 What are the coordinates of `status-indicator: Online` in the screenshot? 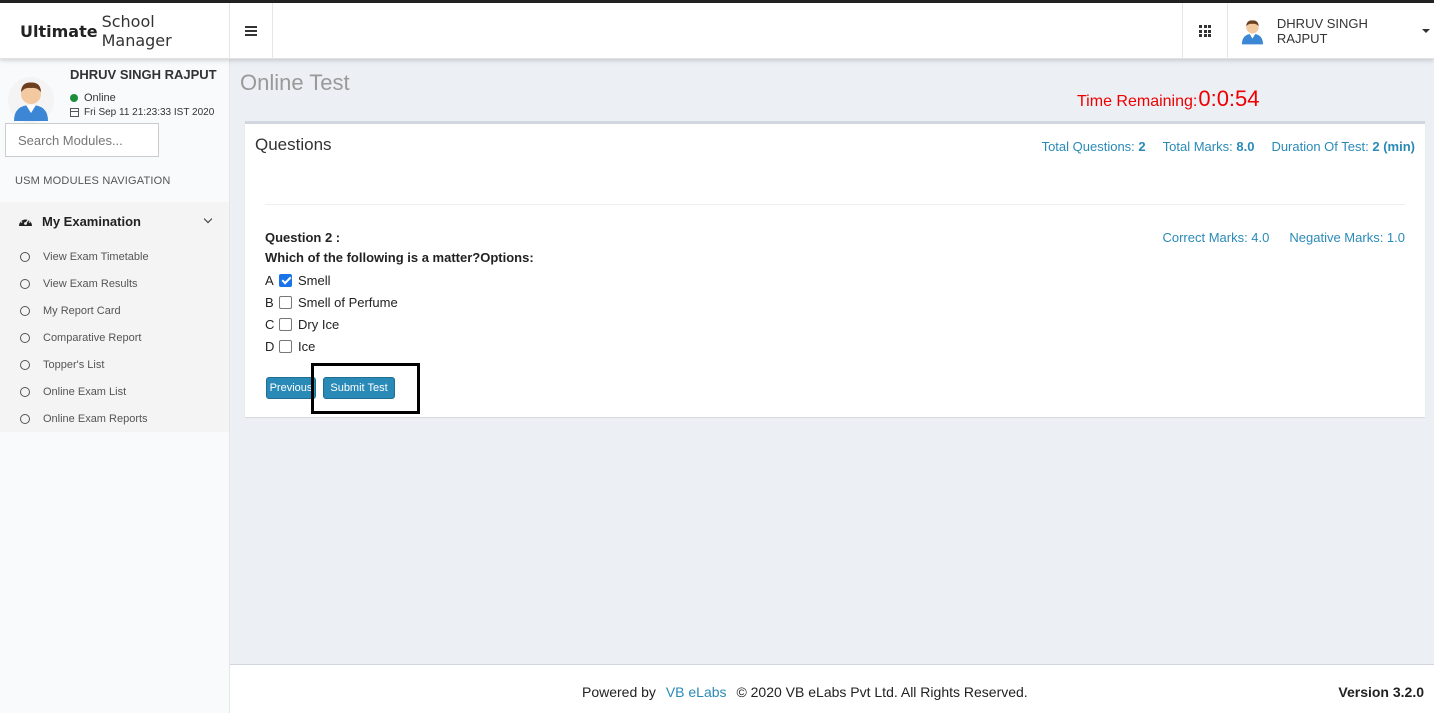 It's located at (93, 98).